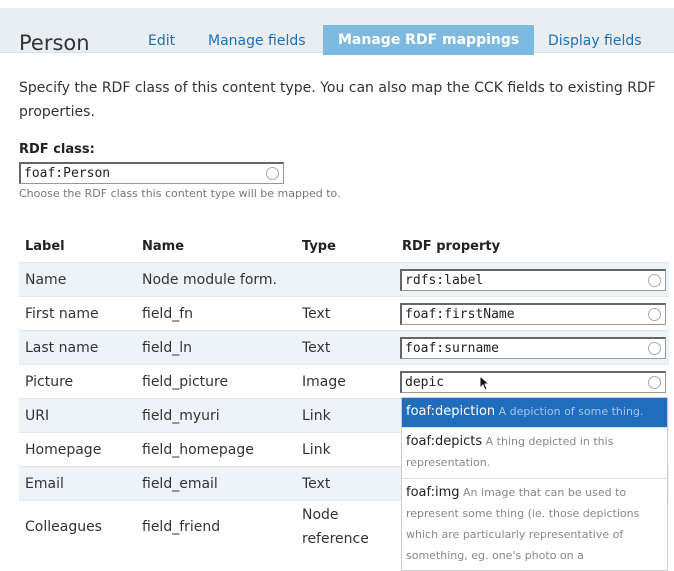  I want to click on row-label: Last name, so click(77, 347).